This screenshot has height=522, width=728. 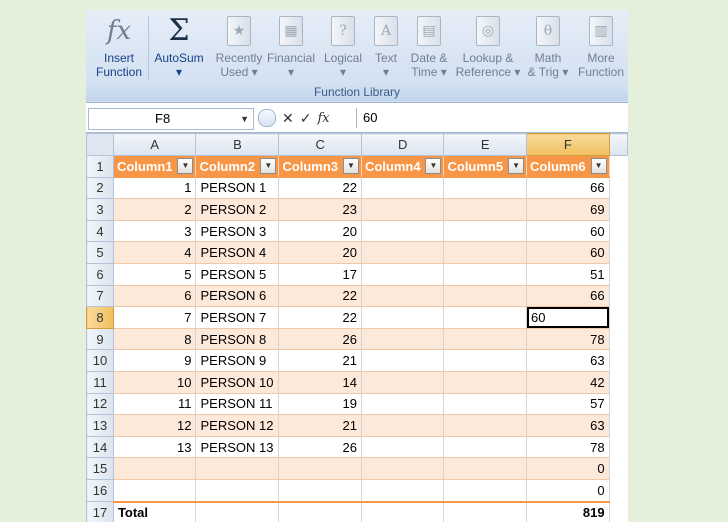 I want to click on table-cell: PERSON 7, so click(x=237, y=317).